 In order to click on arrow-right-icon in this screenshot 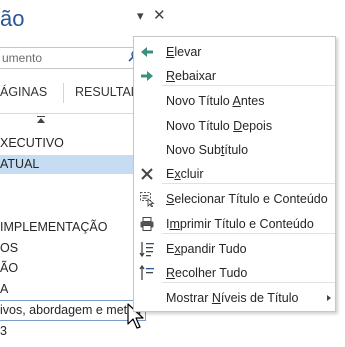, I will do `click(147, 76)`.